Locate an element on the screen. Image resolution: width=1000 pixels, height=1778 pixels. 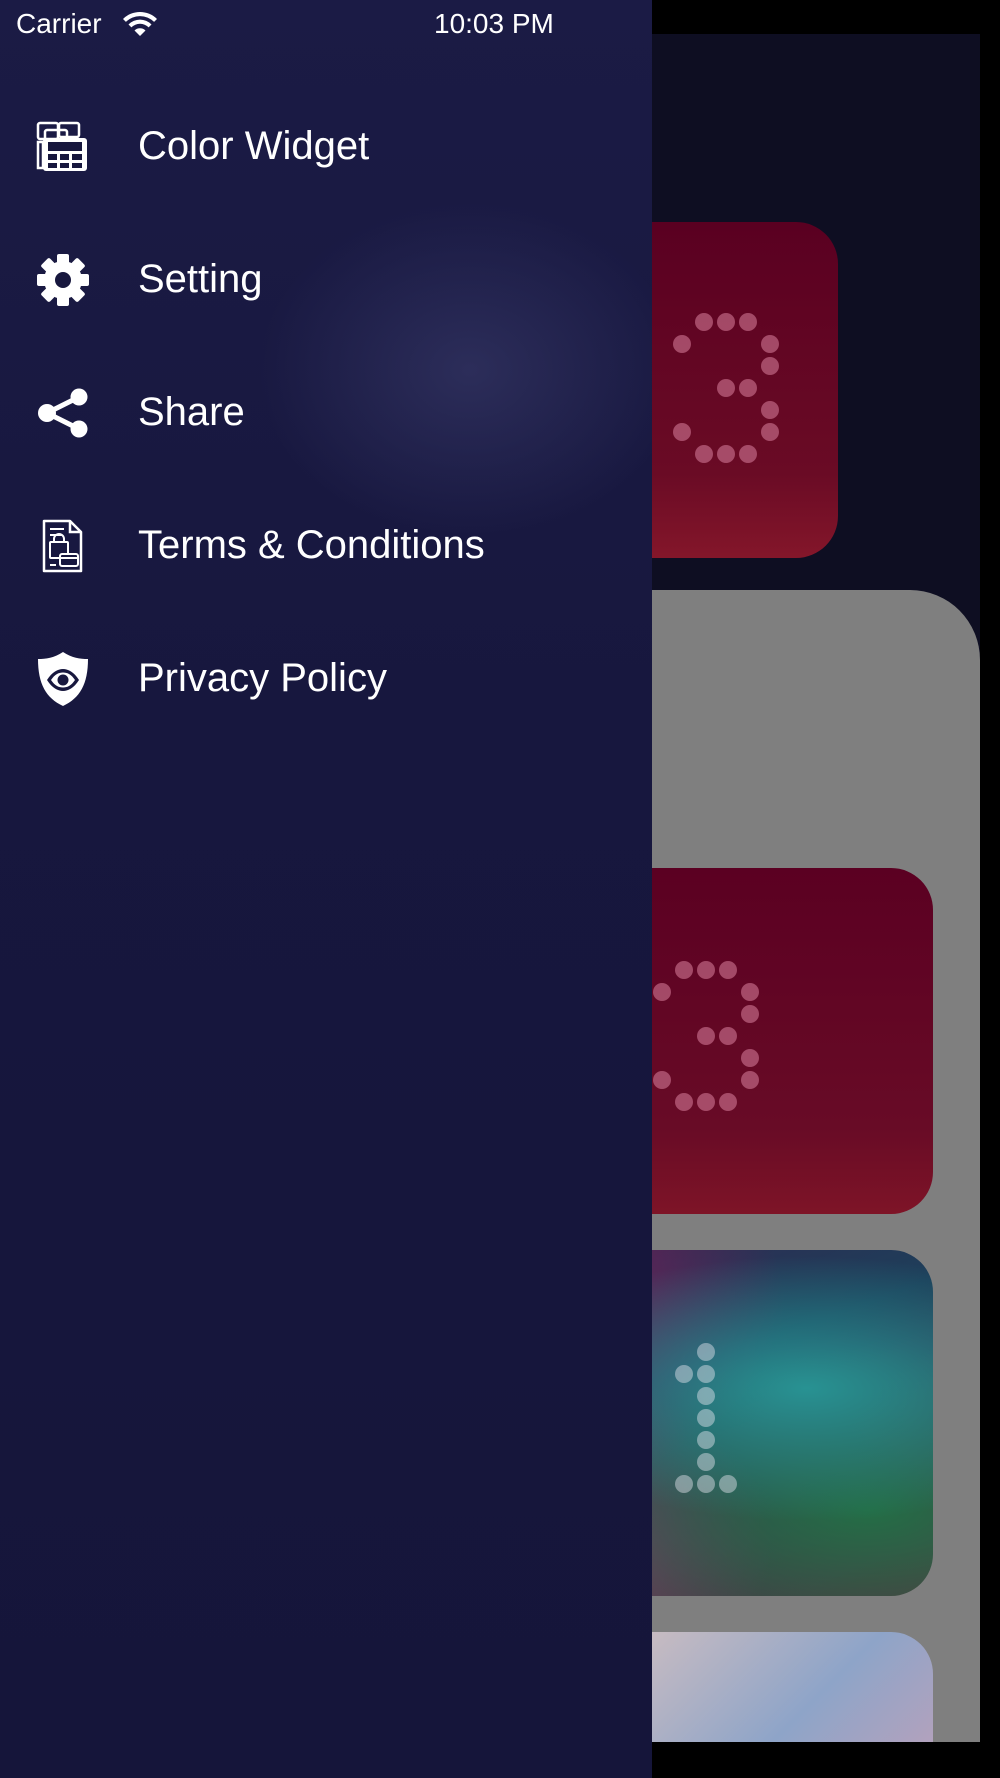
menu-item-privacy-label: Privacy Policy is located at coordinates (262, 678).